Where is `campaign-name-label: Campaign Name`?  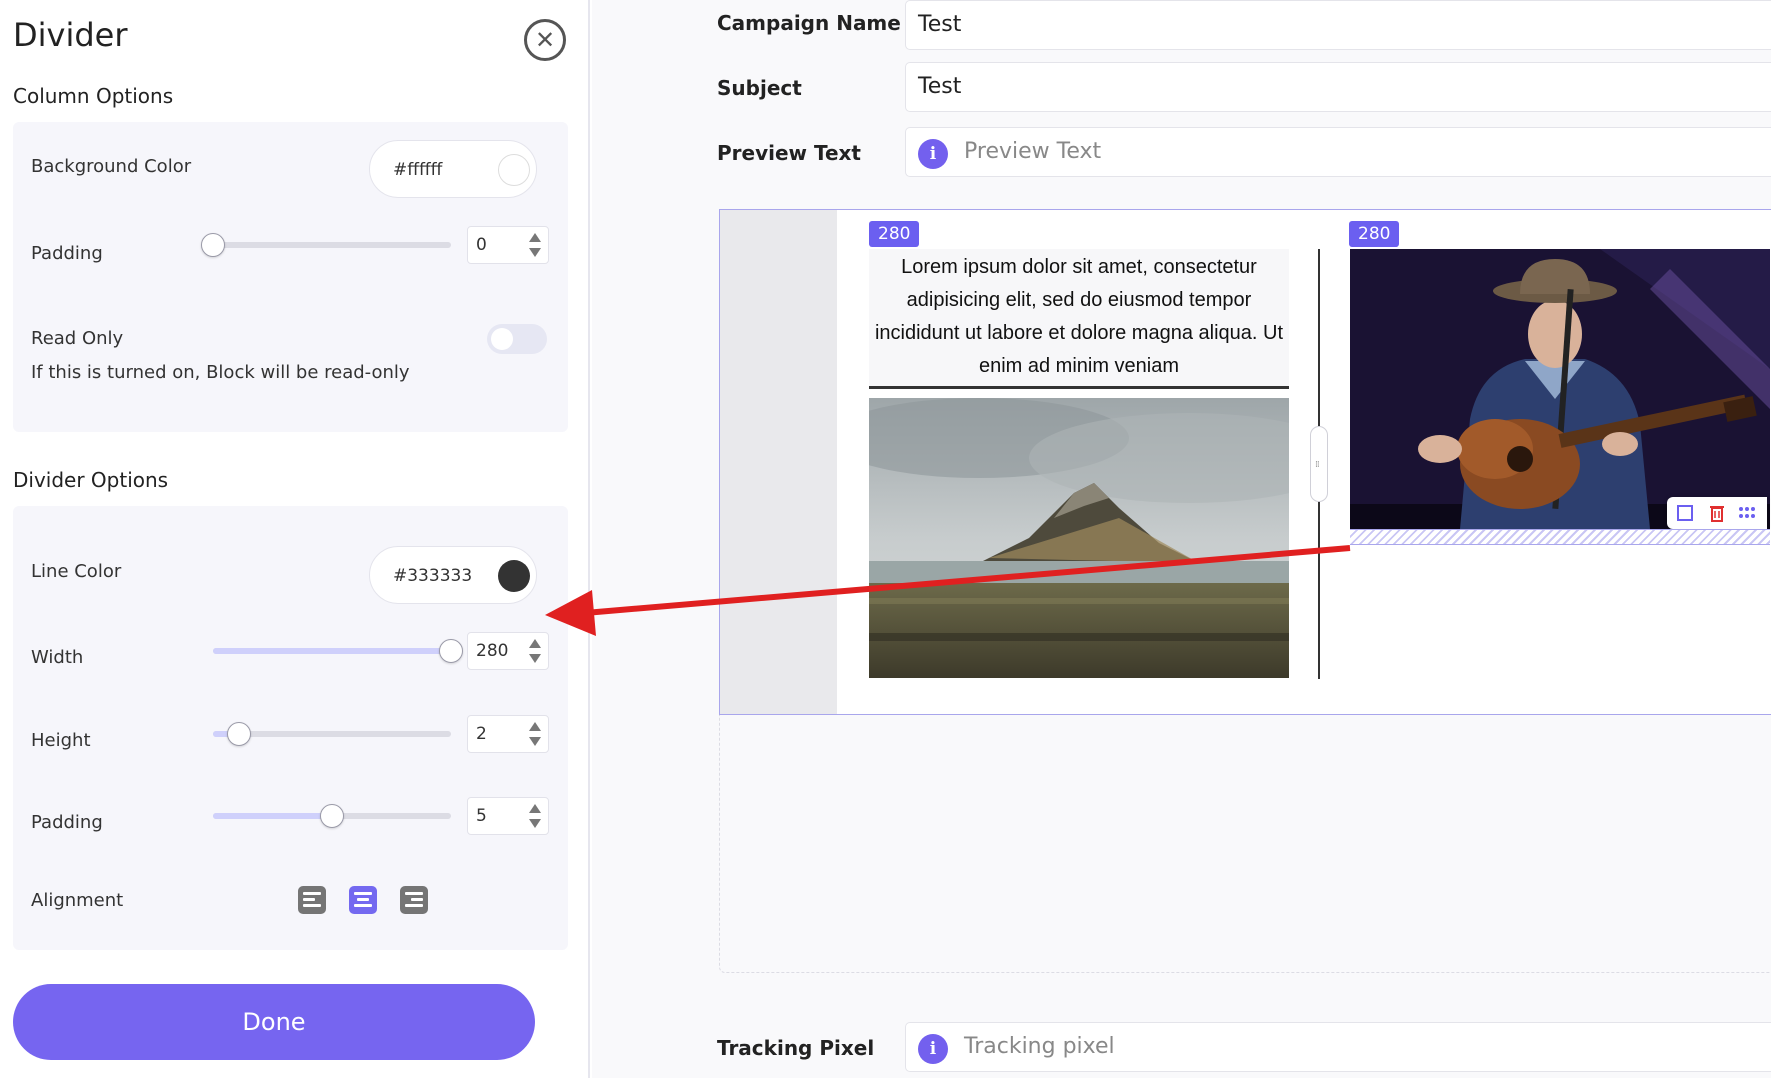 campaign-name-label: Campaign Name is located at coordinates (809, 23).